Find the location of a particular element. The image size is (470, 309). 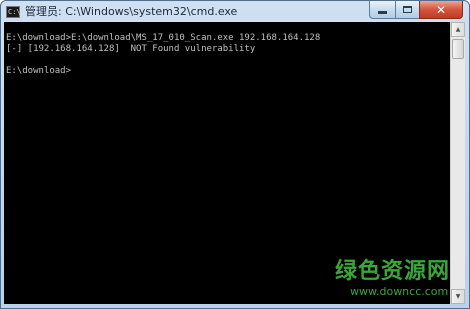

watermark-logo-text: 绿色资源网 is located at coordinates (393, 271).